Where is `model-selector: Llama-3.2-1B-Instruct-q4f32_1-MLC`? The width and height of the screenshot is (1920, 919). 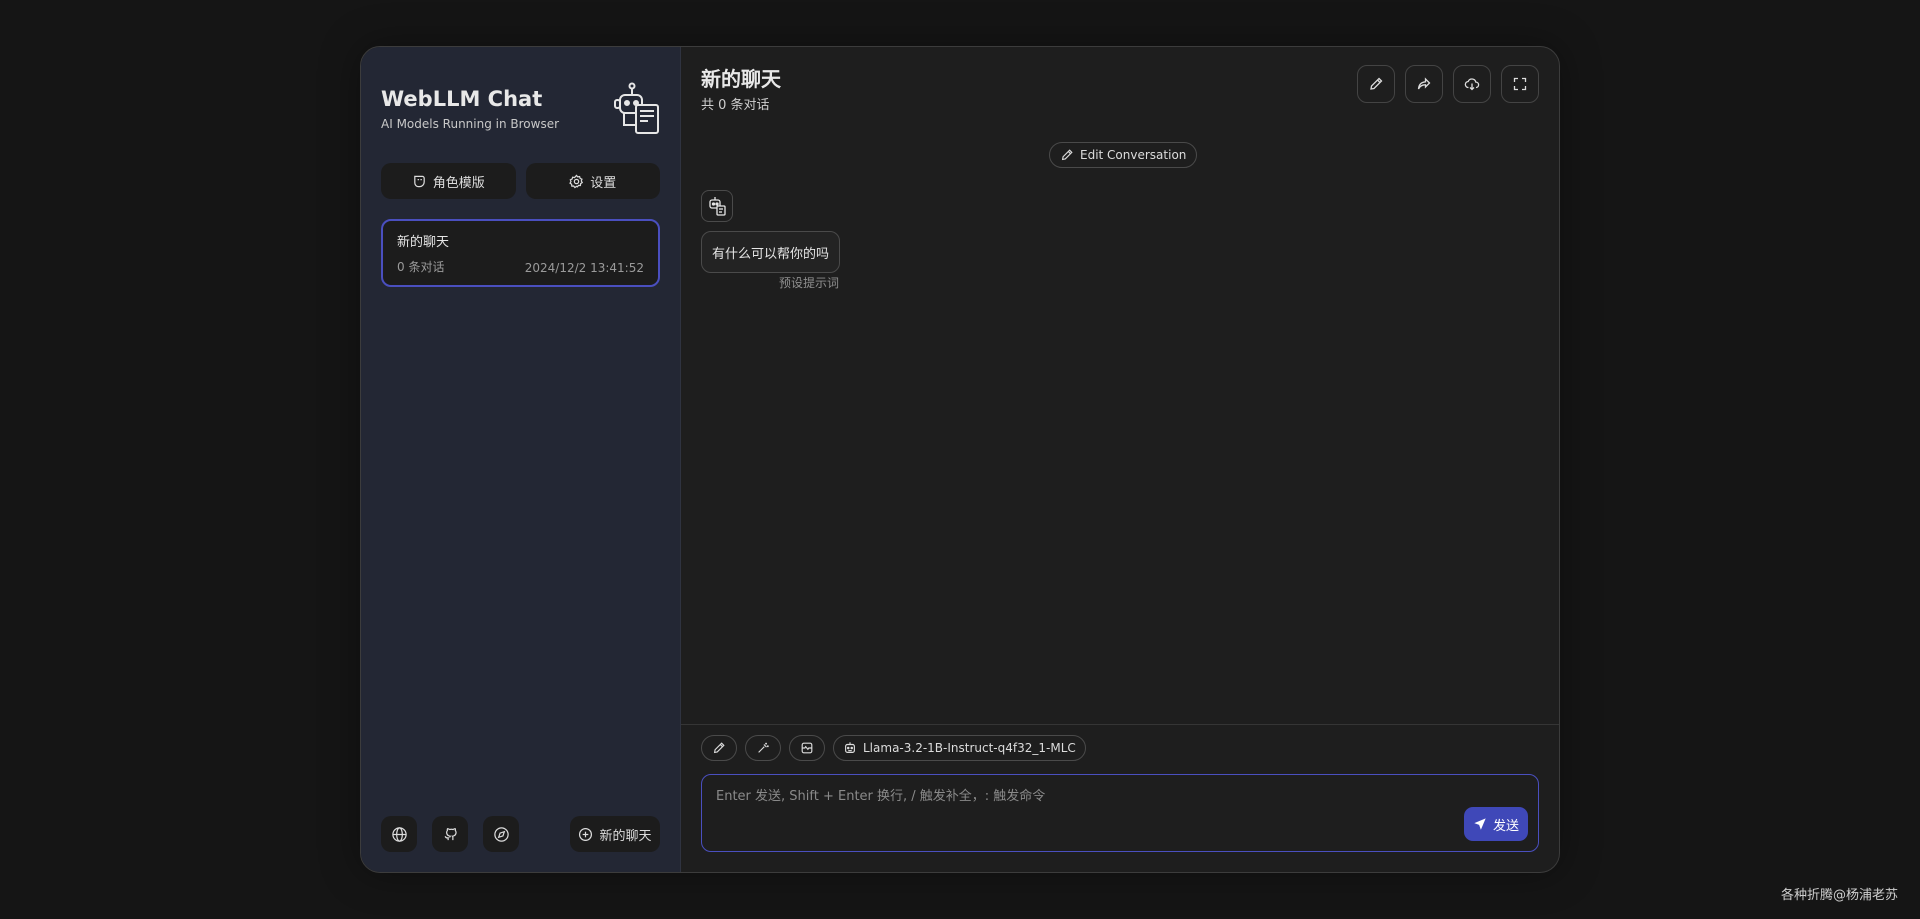 model-selector: Llama-3.2-1B-Instruct-q4f32_1-MLC is located at coordinates (959, 748).